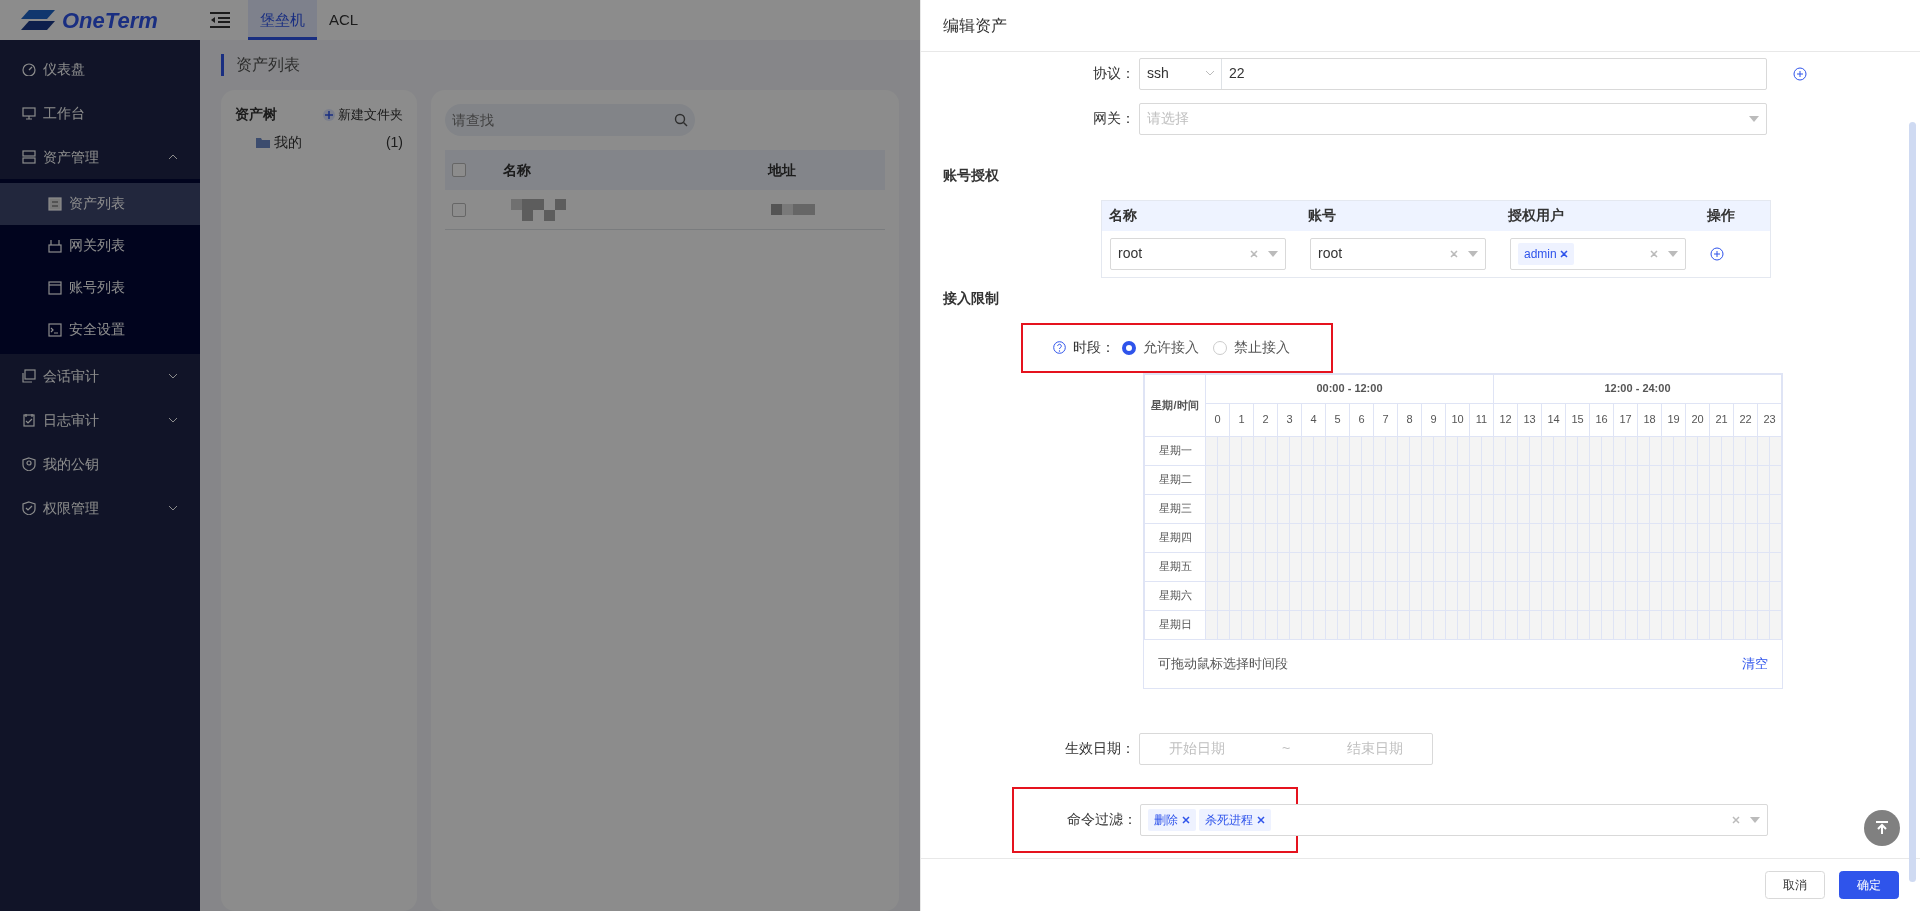 The width and height of the screenshot is (1920, 911). I want to click on radio-option: 允许接入, so click(1160, 347).